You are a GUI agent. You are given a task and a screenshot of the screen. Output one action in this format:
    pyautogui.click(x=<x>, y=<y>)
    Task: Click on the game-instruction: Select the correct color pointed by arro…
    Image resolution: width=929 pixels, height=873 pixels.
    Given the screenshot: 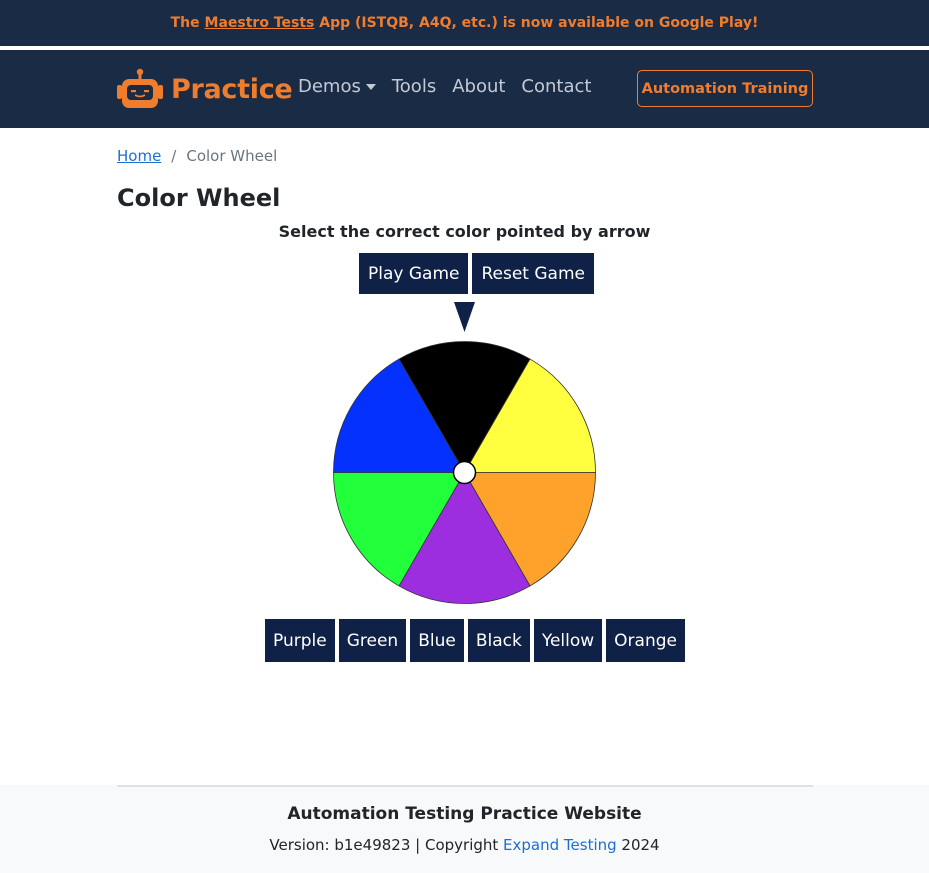 What is the action you would take?
    pyautogui.click(x=464, y=231)
    